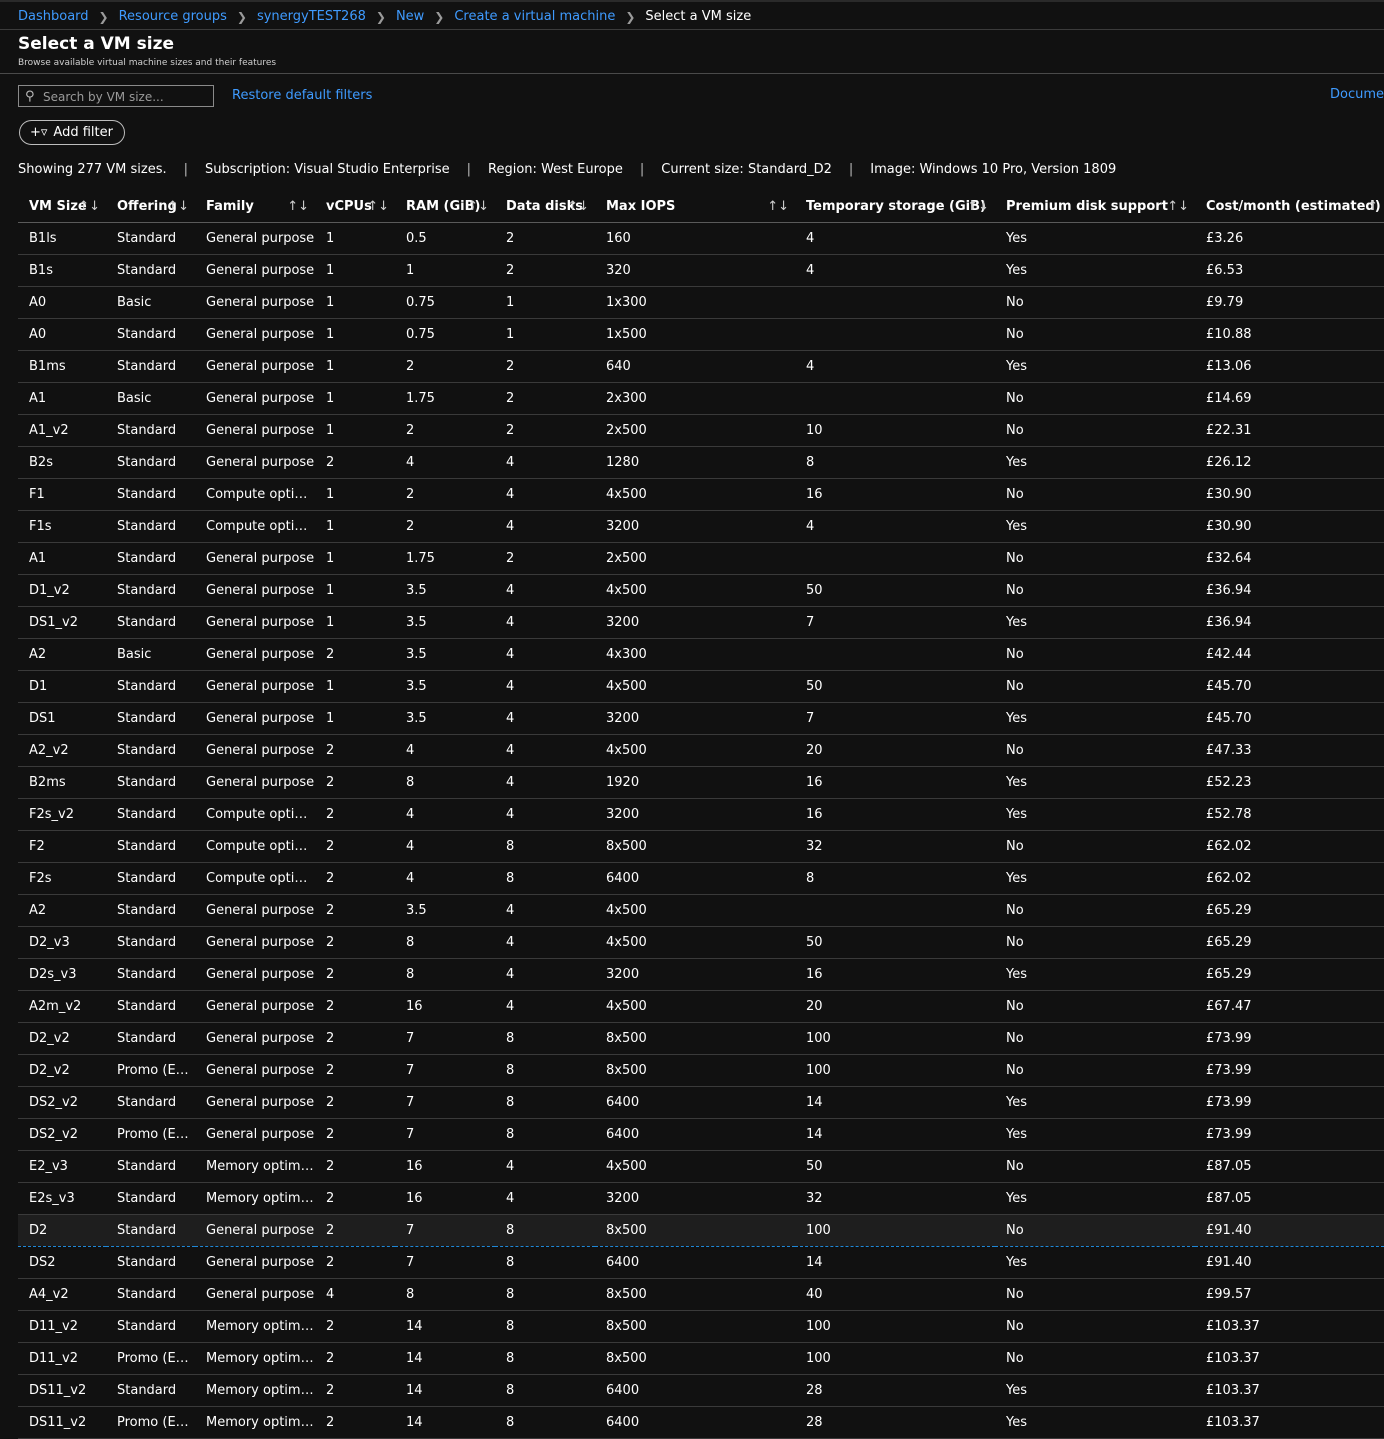 This screenshot has width=1384, height=1439. What do you see at coordinates (1289, 526) in the screenshot?
I see `cell-cost: £30.90` at bounding box center [1289, 526].